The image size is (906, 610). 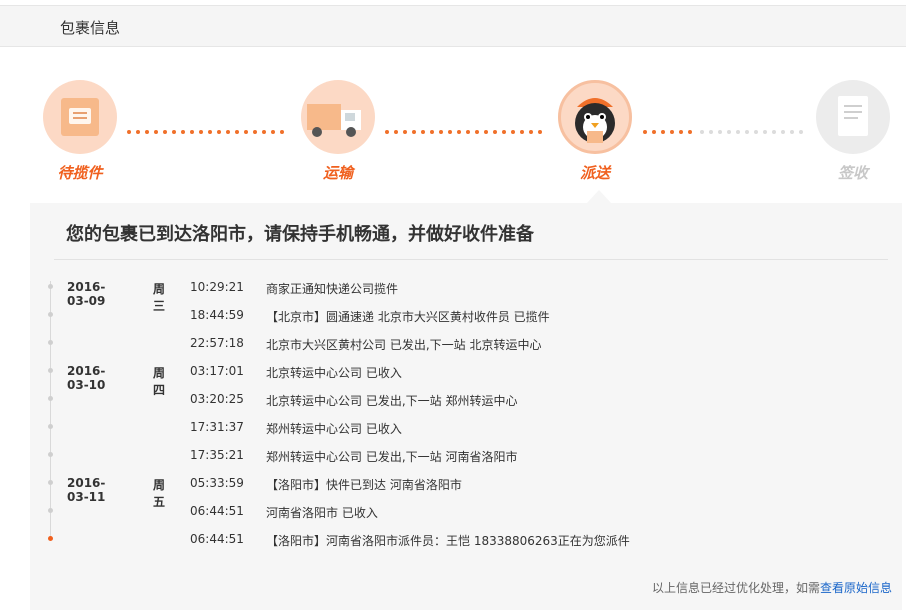 What do you see at coordinates (50, 538) in the screenshot?
I see `timeline-dot-current` at bounding box center [50, 538].